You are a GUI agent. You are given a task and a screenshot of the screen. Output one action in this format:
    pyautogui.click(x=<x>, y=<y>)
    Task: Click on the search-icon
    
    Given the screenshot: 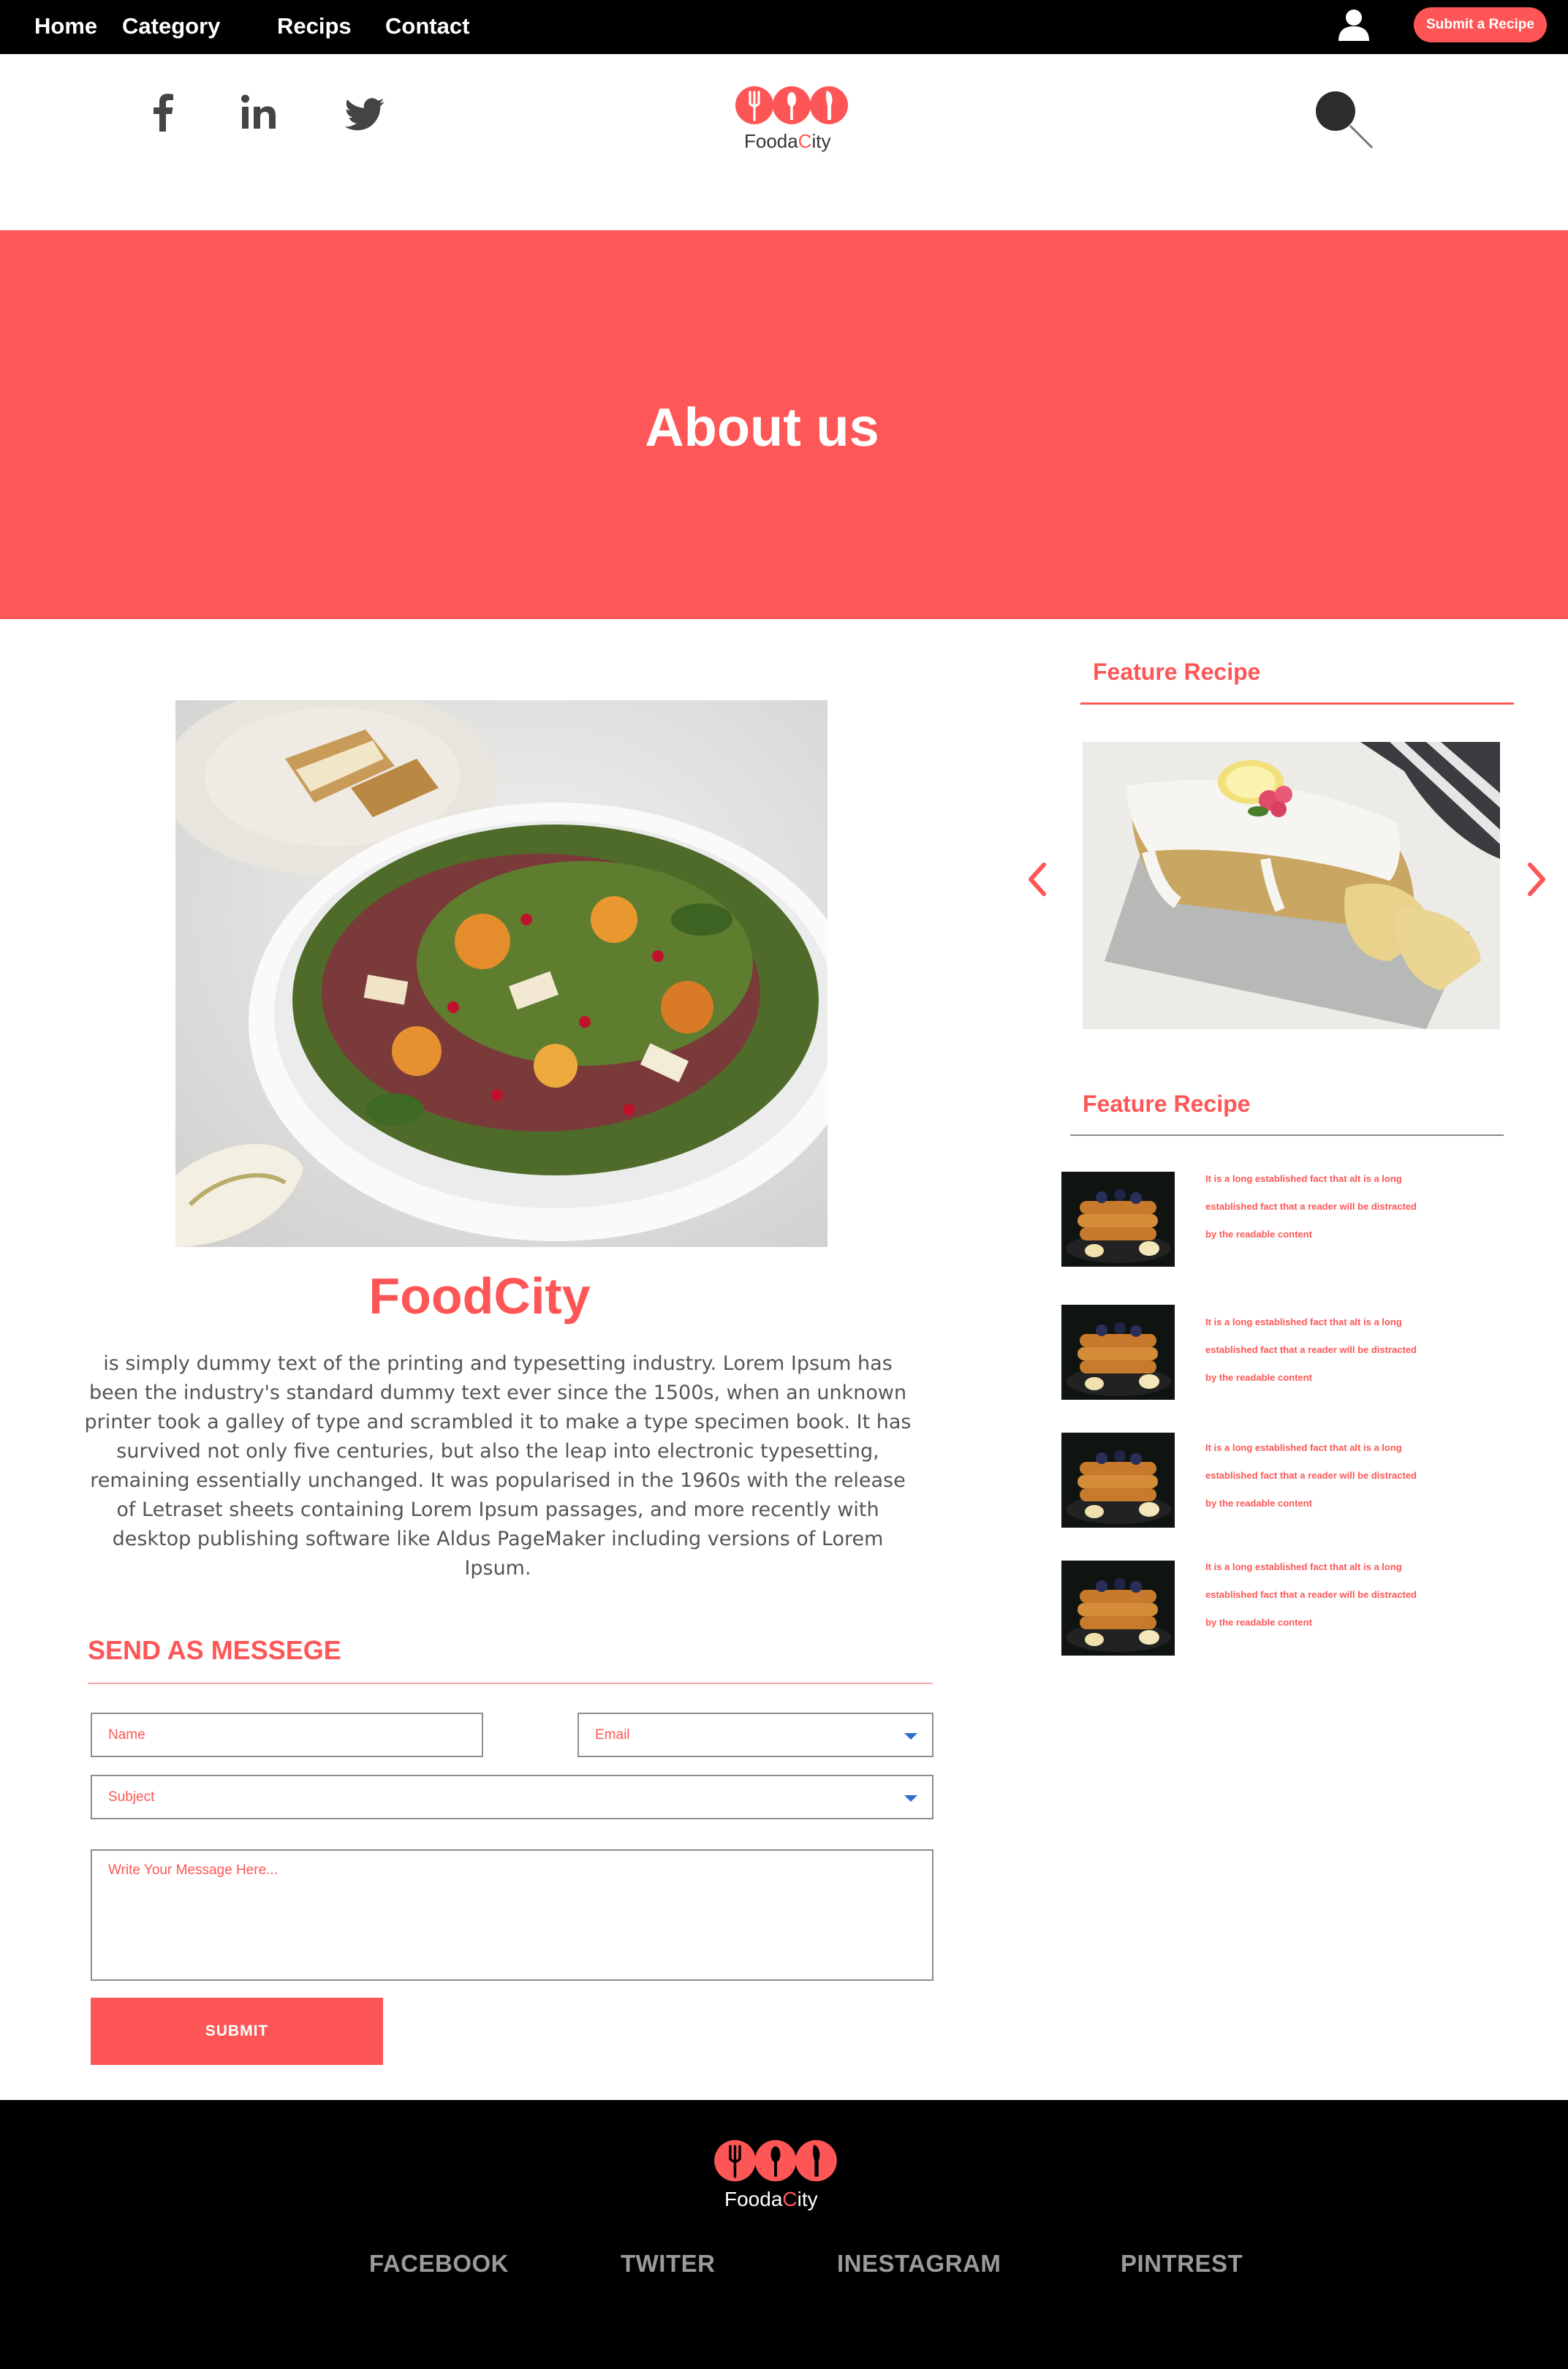 What is the action you would take?
    pyautogui.click(x=1345, y=120)
    